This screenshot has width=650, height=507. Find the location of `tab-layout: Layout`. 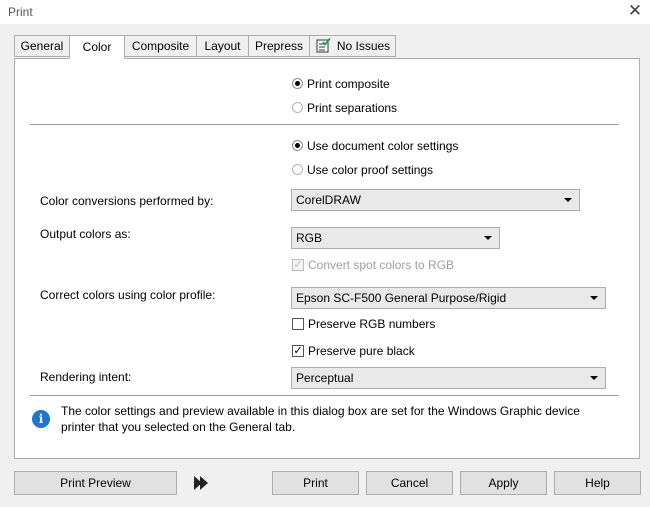

tab-layout: Layout is located at coordinates (222, 46).